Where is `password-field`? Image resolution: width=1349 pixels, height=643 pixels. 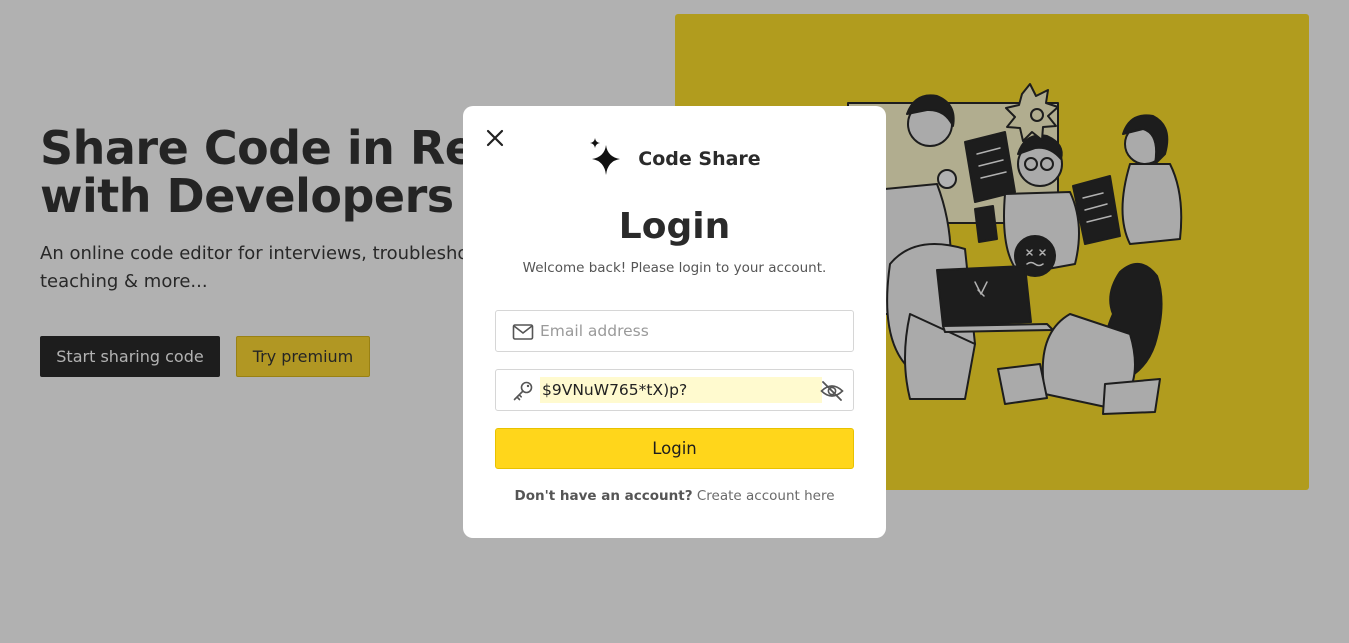
password-field is located at coordinates (674, 390).